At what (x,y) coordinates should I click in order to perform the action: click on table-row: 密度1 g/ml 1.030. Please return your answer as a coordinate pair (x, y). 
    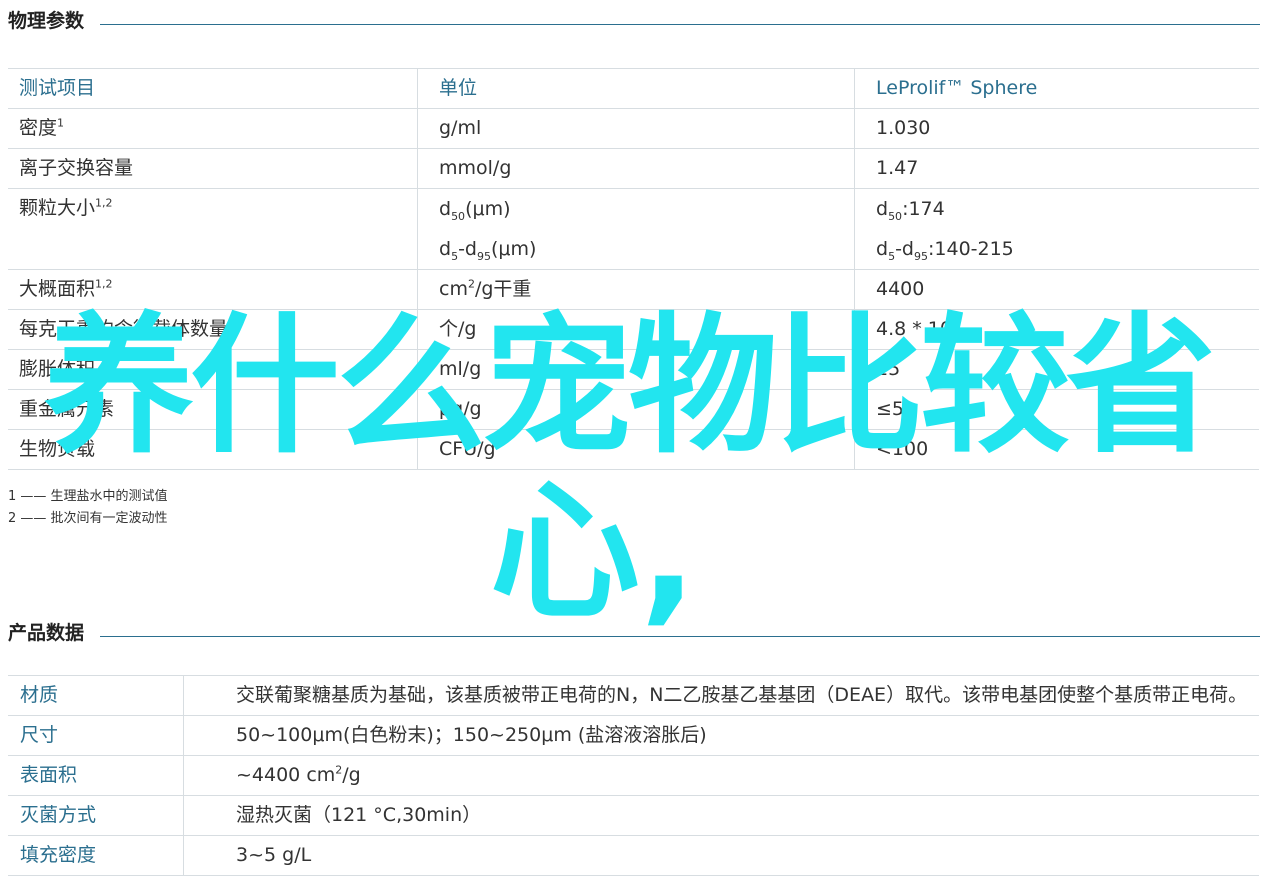
    Looking at the image, I should click on (633, 128).